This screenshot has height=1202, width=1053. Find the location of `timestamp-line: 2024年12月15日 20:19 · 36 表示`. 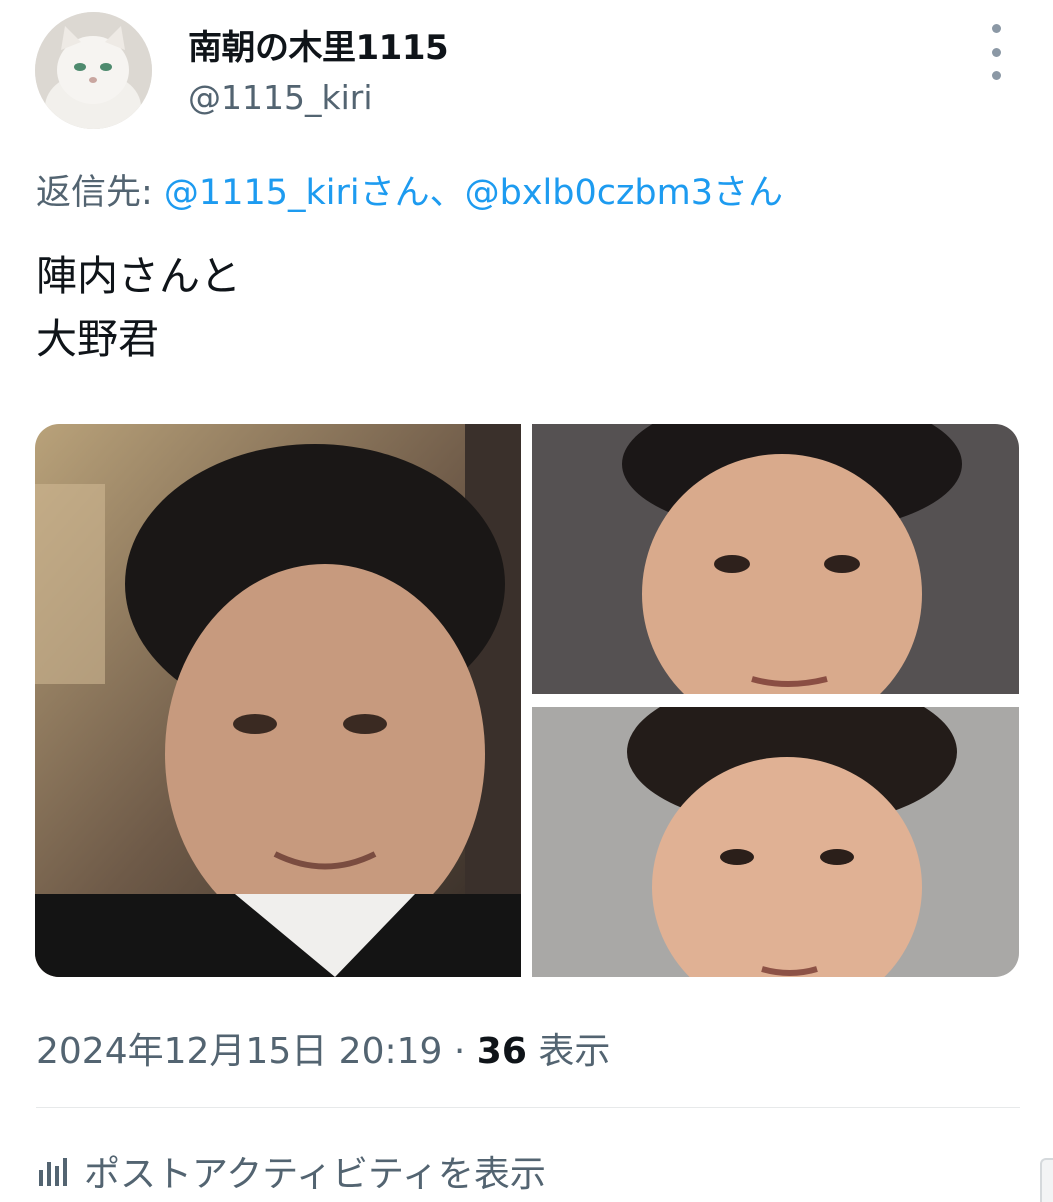

timestamp-line: 2024年12月15日 20:19 · 36 表示 is located at coordinates (323, 1048).